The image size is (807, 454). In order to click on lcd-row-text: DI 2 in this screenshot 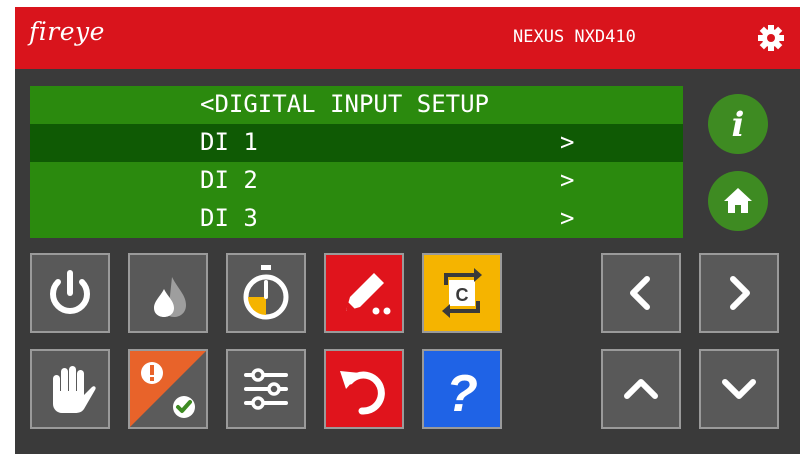, I will do `click(229, 180)`.